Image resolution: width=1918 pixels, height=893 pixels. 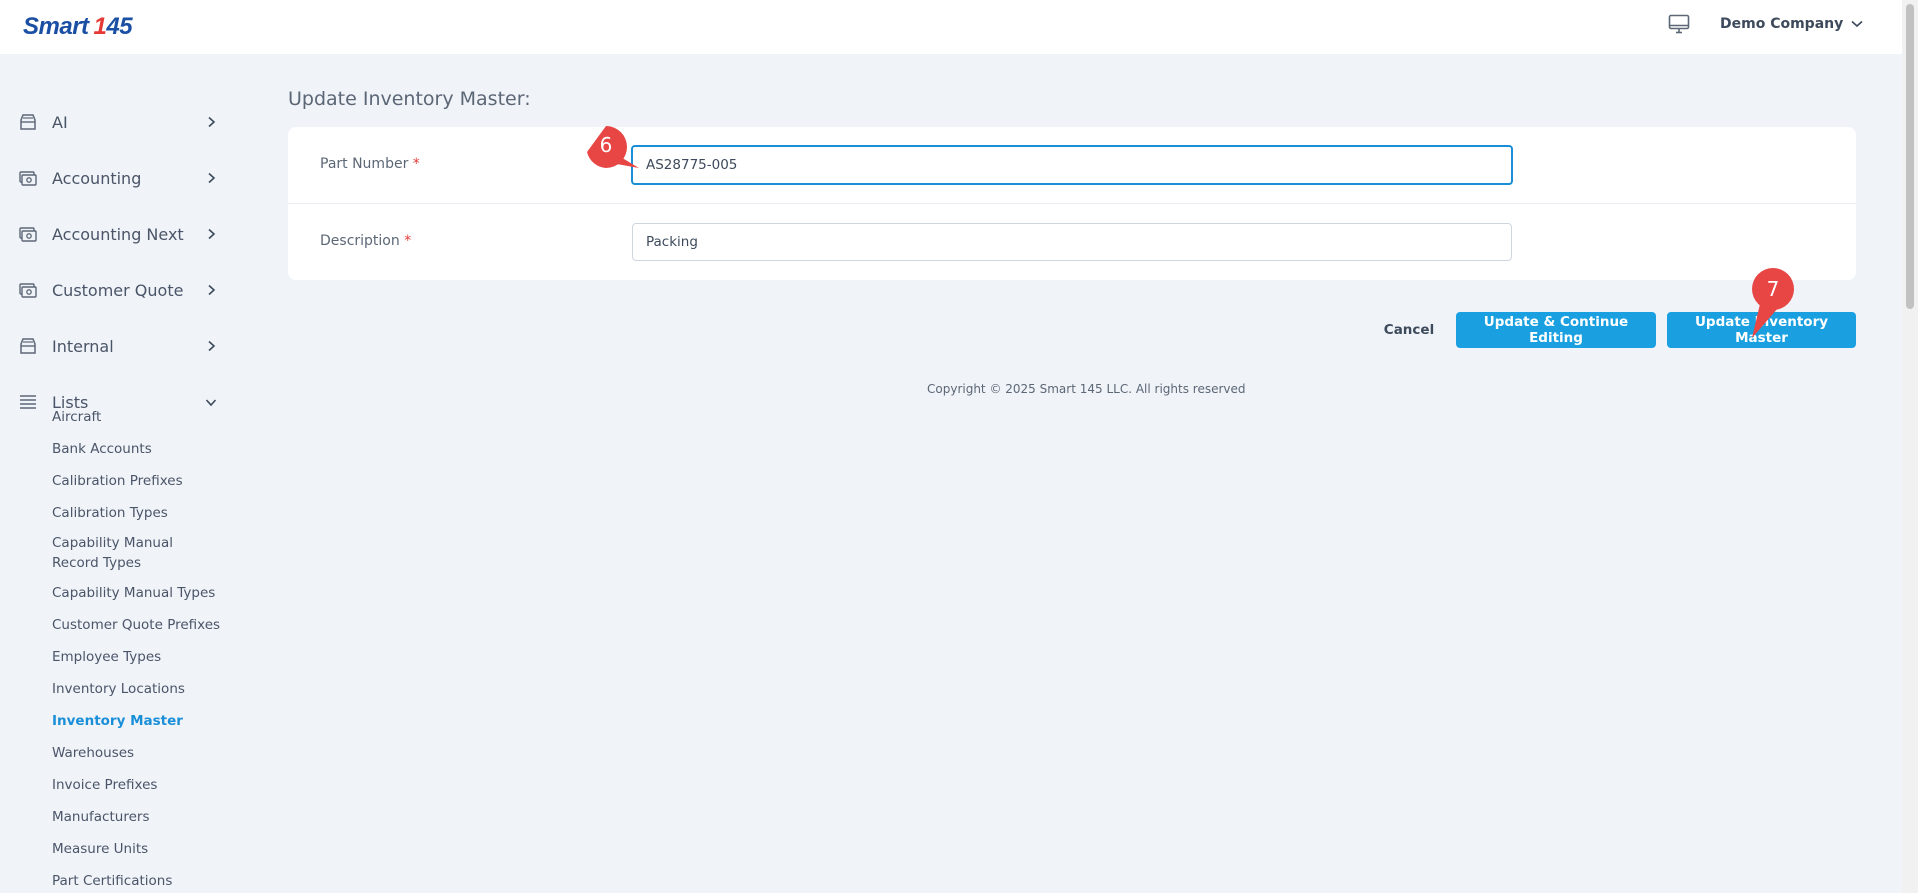 I want to click on form-card: Part Number * Description *, so click(x=1072, y=203).